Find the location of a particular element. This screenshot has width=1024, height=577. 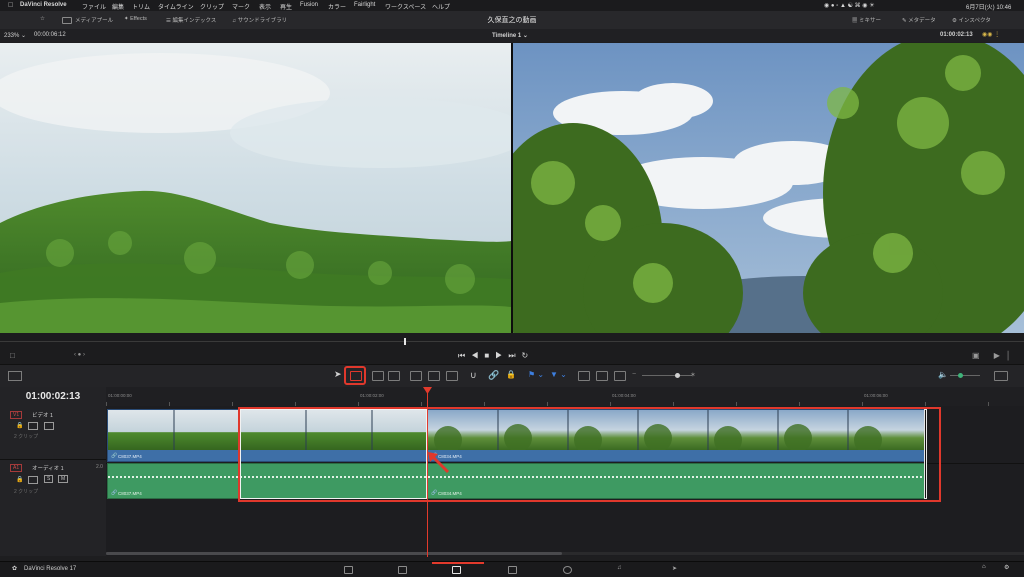

zoom-slider is located at coordinates (667, 375).